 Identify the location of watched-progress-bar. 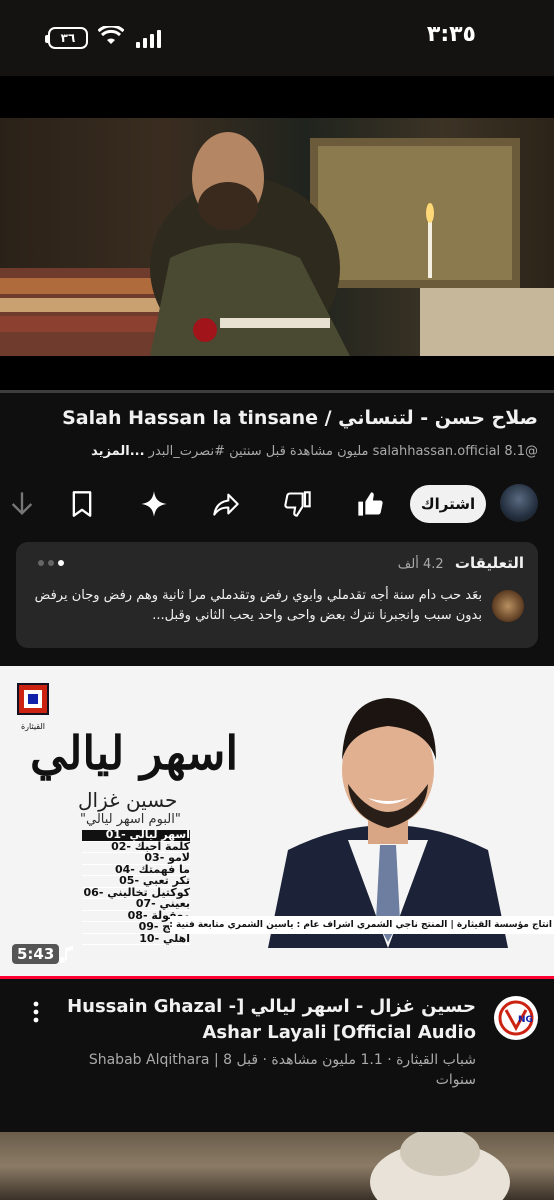
(277, 977).